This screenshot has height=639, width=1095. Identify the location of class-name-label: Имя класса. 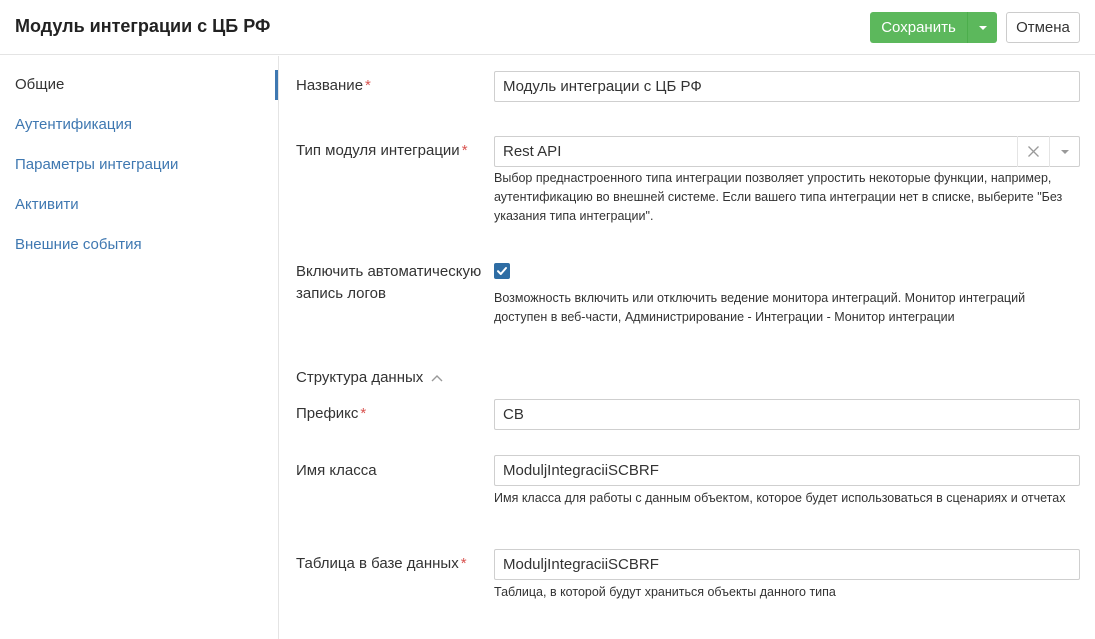
(336, 470).